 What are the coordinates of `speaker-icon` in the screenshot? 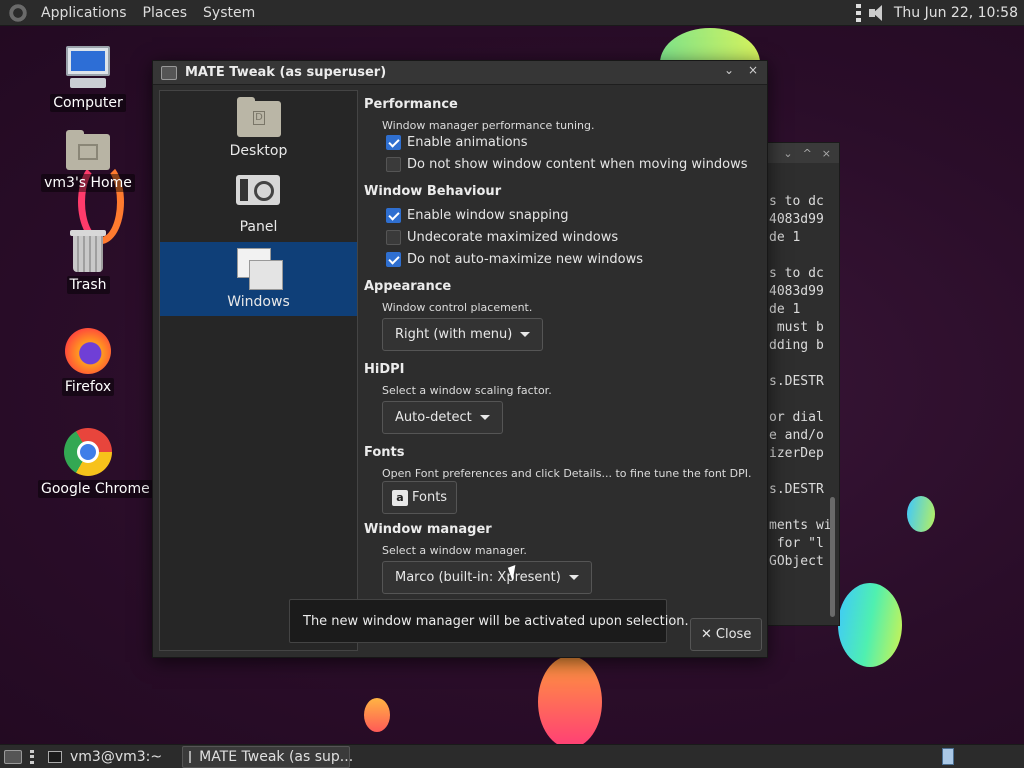 It's located at (877, 13).